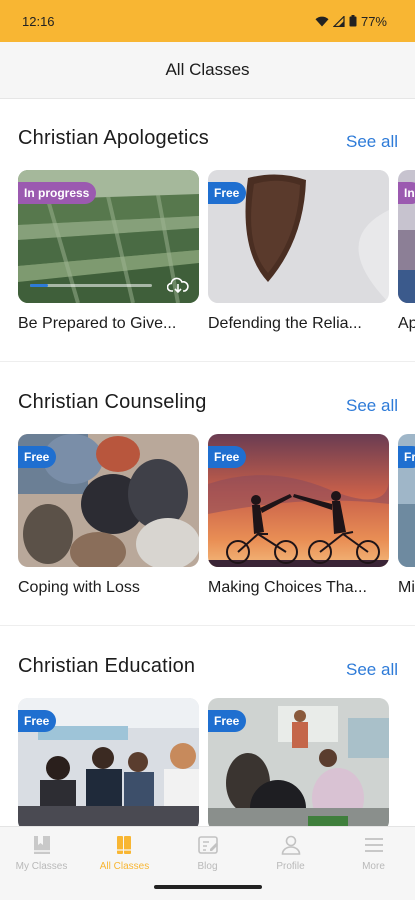 Image resolution: width=415 pixels, height=900 pixels. I want to click on page-title: All Classes, so click(207, 69).